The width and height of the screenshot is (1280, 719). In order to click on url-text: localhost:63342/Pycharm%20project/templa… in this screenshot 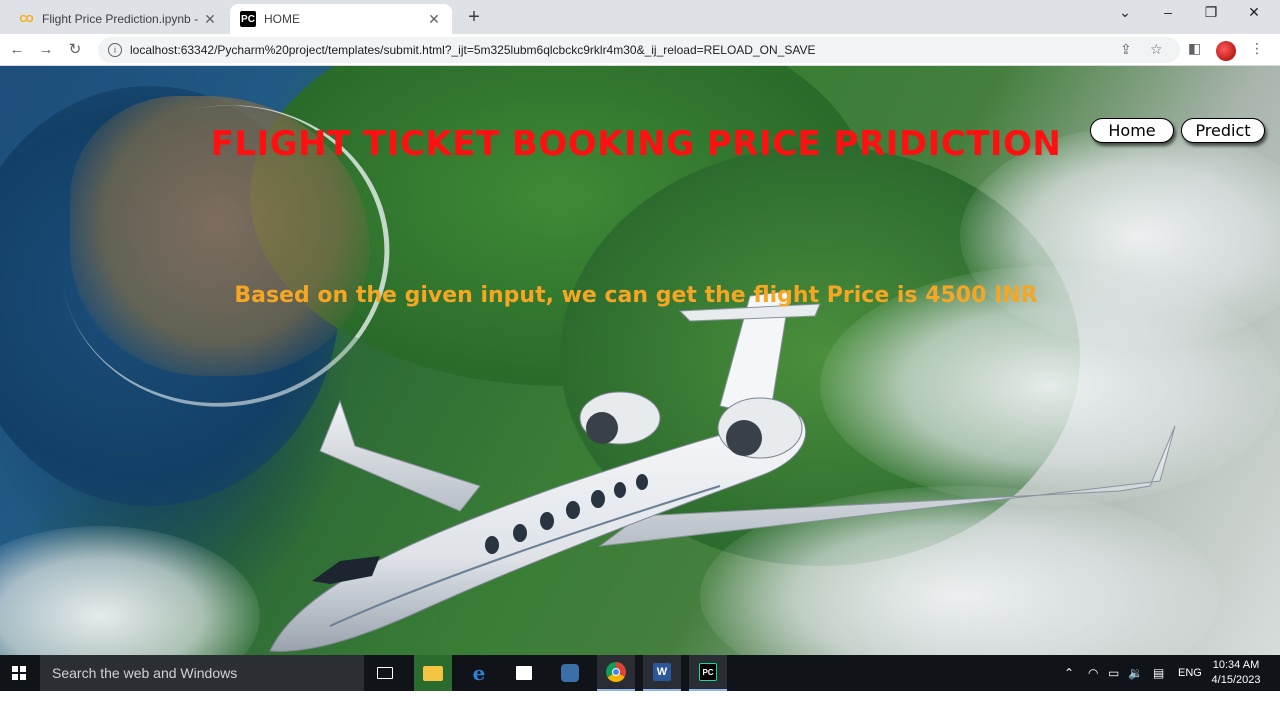, I will do `click(473, 50)`.